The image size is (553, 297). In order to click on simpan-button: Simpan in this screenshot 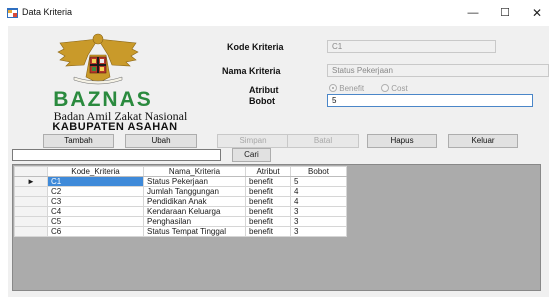, I will do `click(253, 141)`.